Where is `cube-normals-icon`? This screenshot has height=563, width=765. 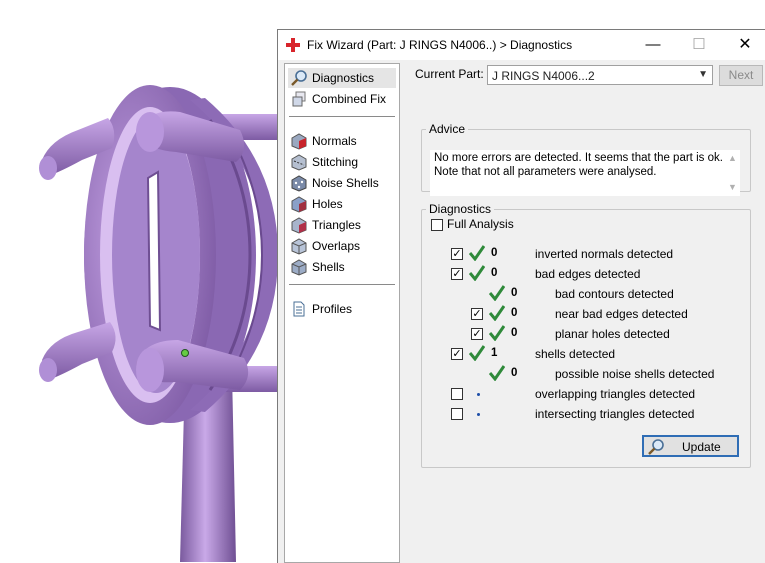
cube-normals-icon is located at coordinates (299, 141).